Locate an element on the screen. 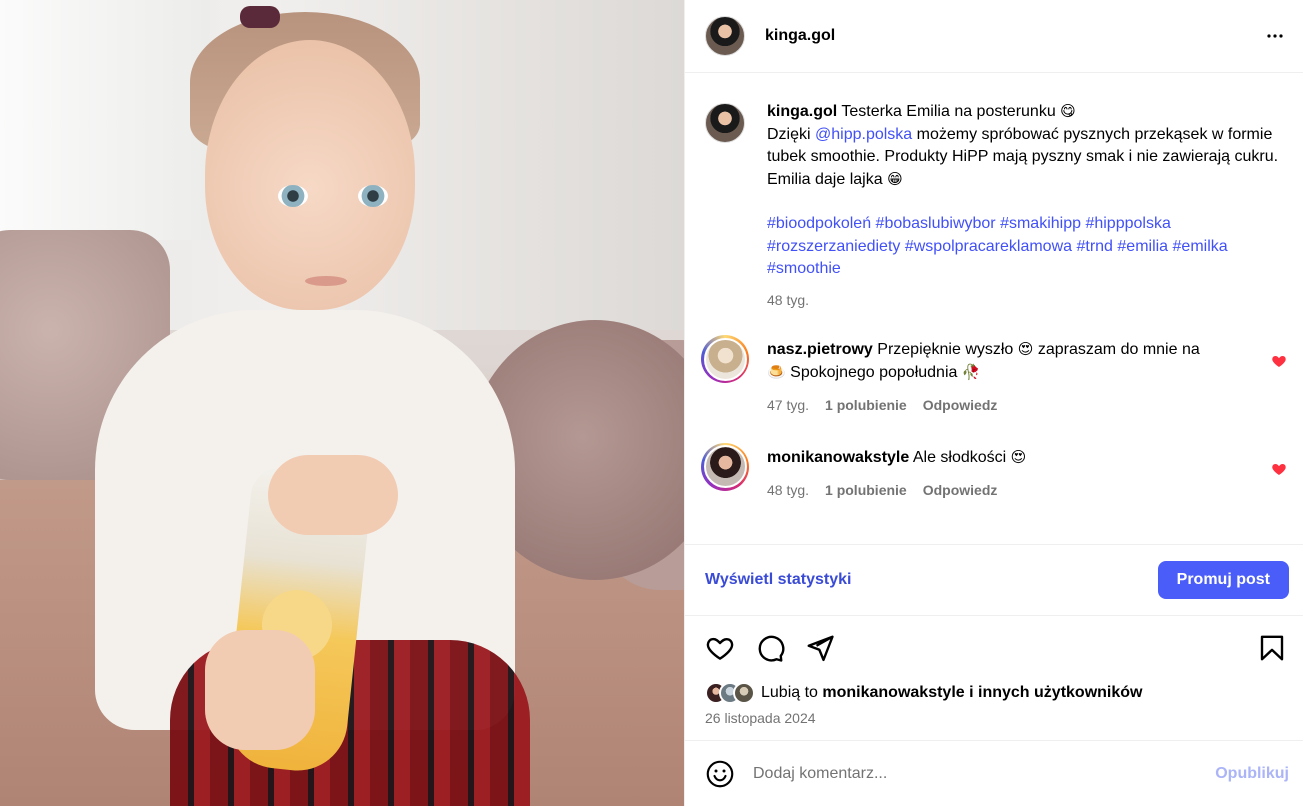 This screenshot has height=806, width=1303. more-dots-svg is located at coordinates (1275, 36).